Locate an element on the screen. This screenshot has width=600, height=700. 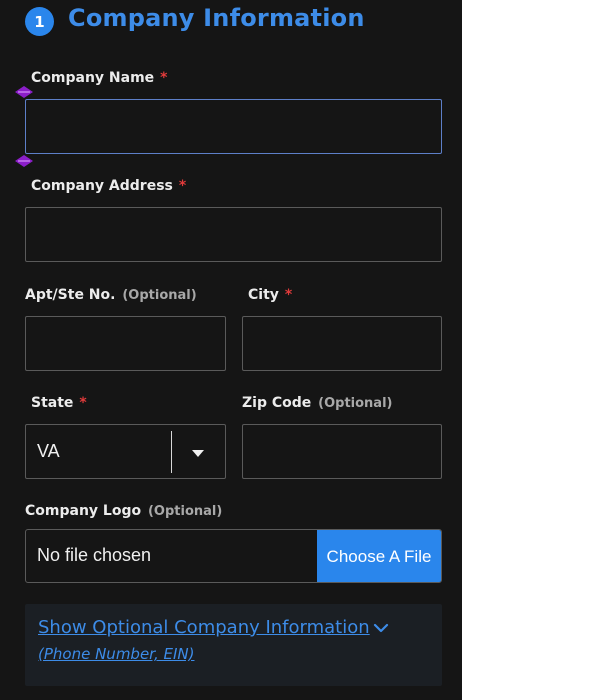
company-address-input is located at coordinates (233, 234).